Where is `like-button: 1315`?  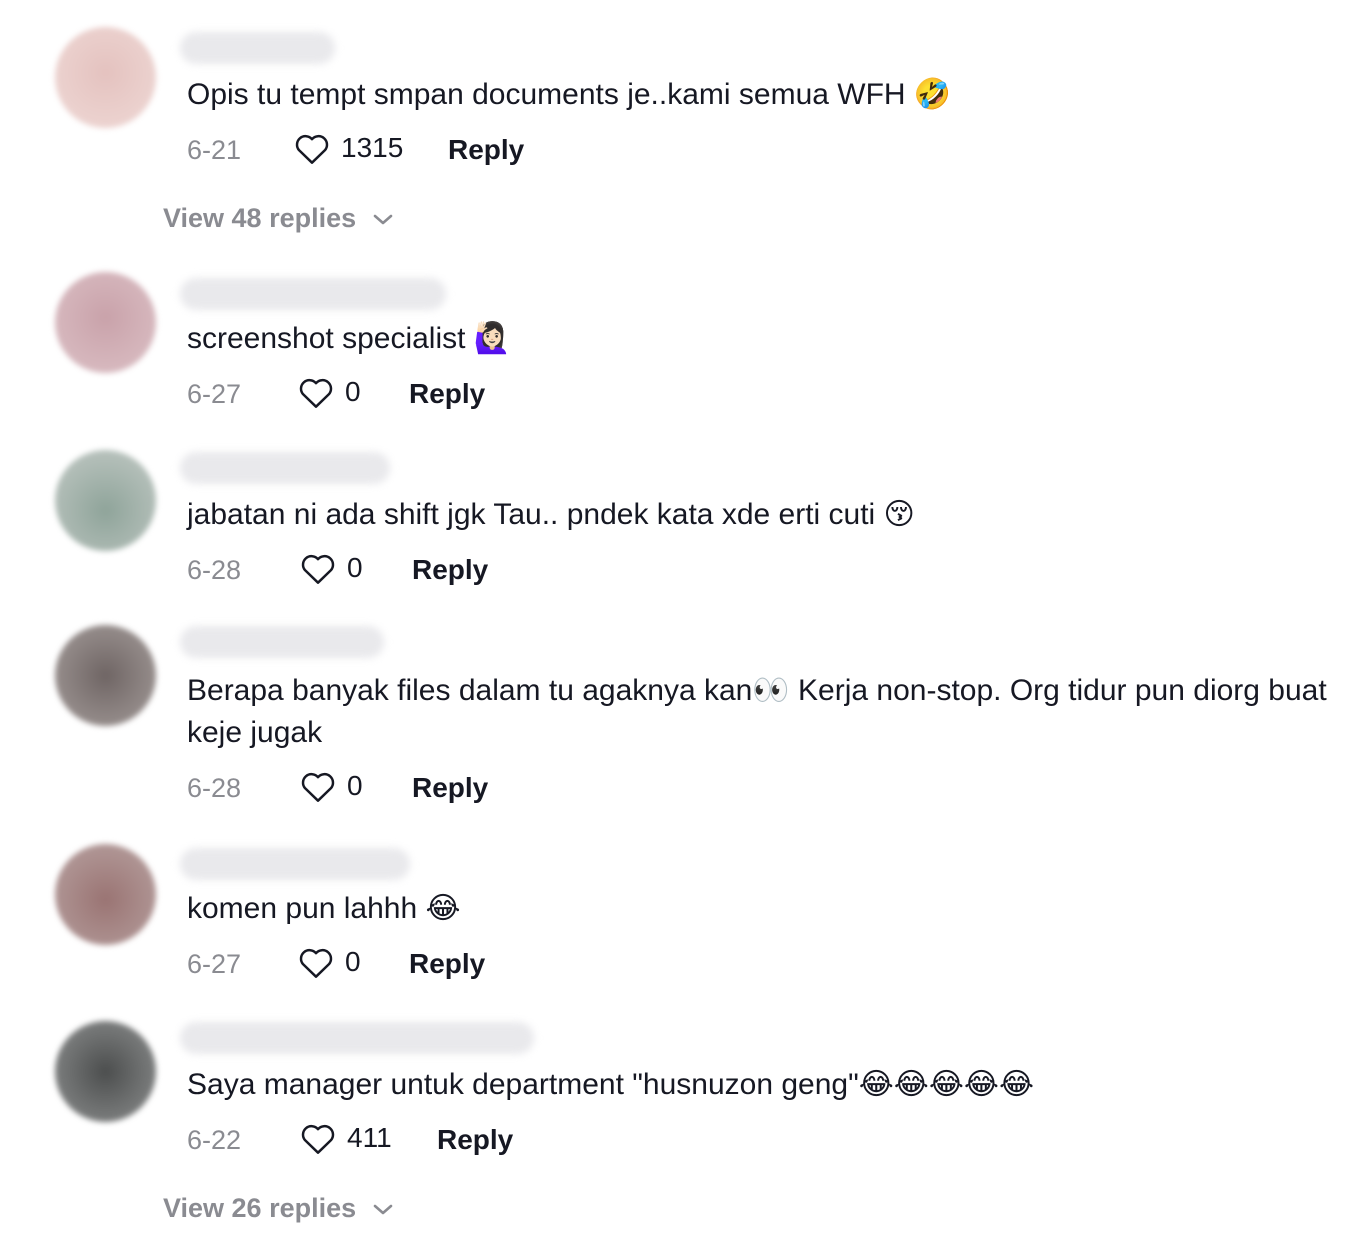
like-button: 1315 is located at coordinates (348, 148).